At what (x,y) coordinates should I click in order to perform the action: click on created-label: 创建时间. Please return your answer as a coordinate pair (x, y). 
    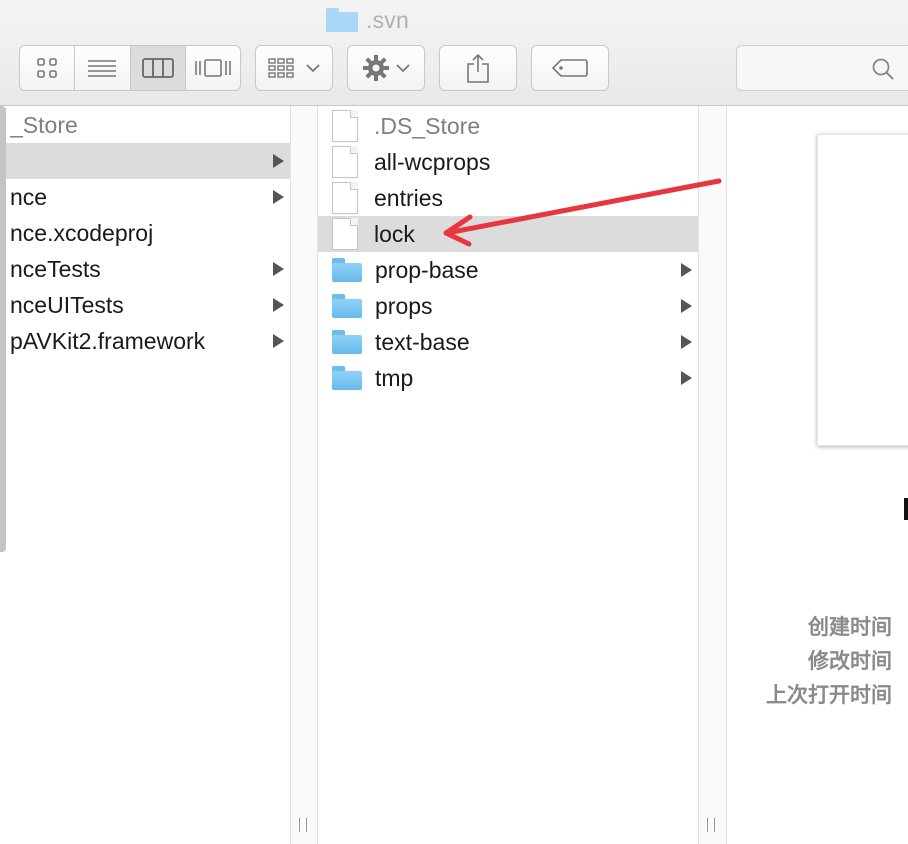
    Looking at the image, I should click on (850, 627).